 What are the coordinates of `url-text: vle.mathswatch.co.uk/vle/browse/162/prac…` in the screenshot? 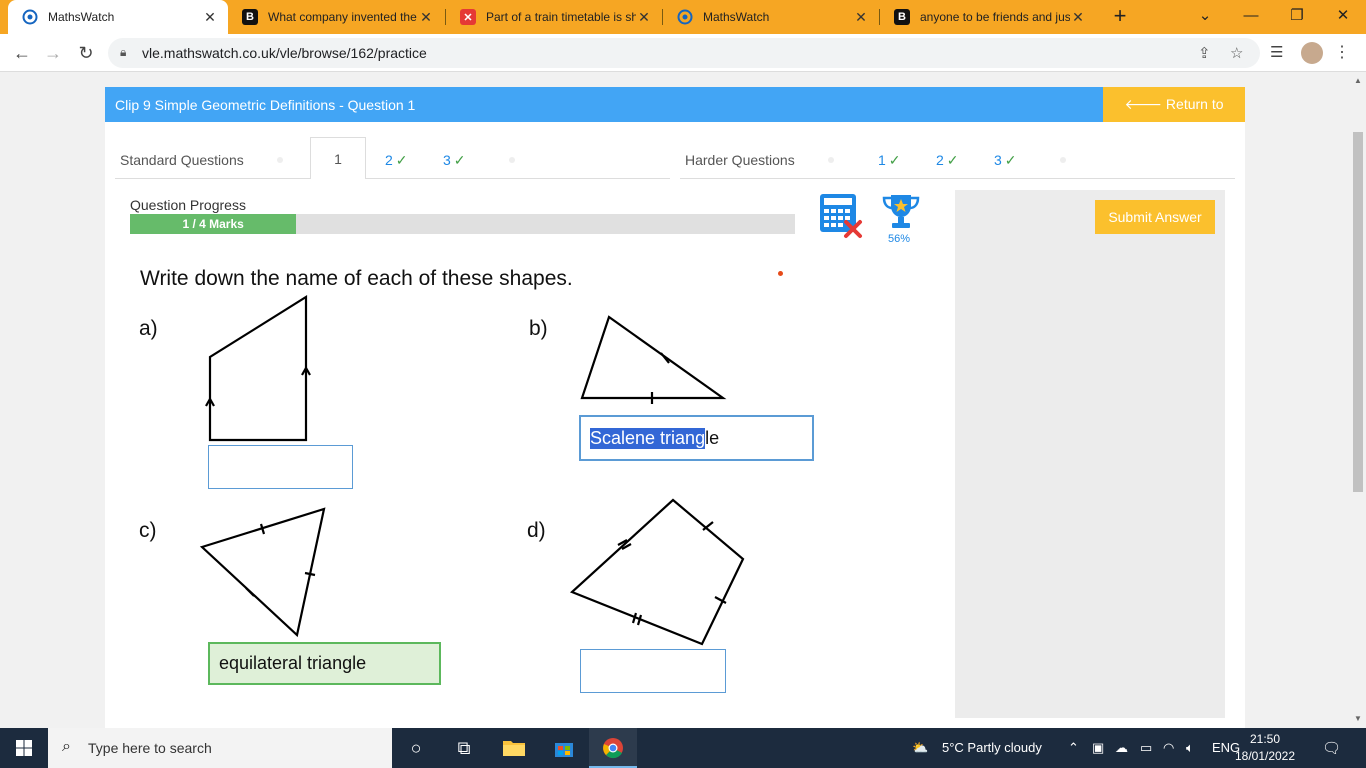 It's located at (284, 53).